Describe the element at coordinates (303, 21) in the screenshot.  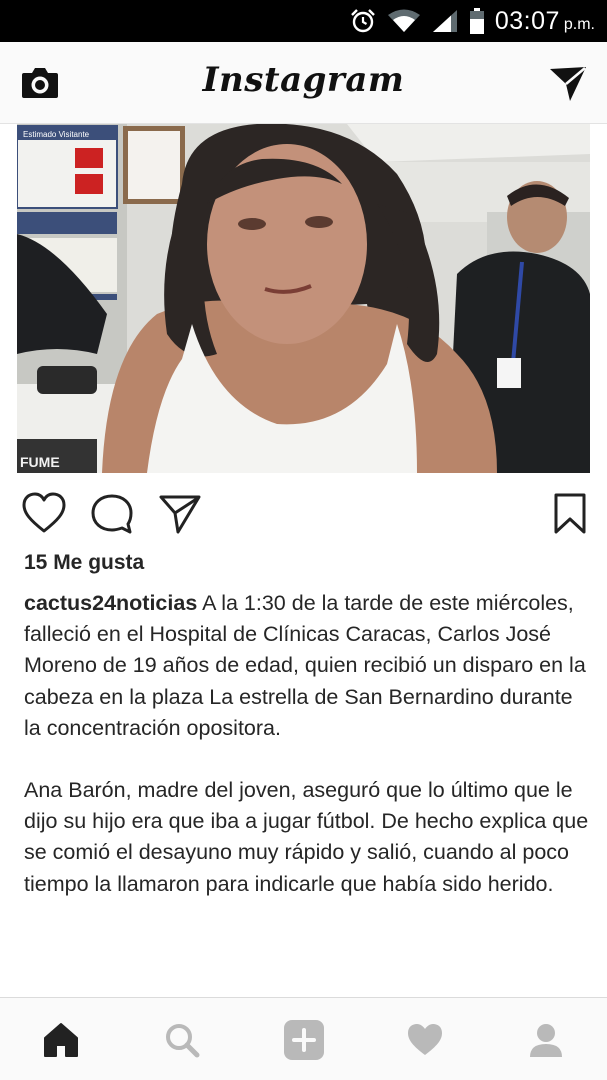
I see `status-bar: 03:07 p.m.` at that location.